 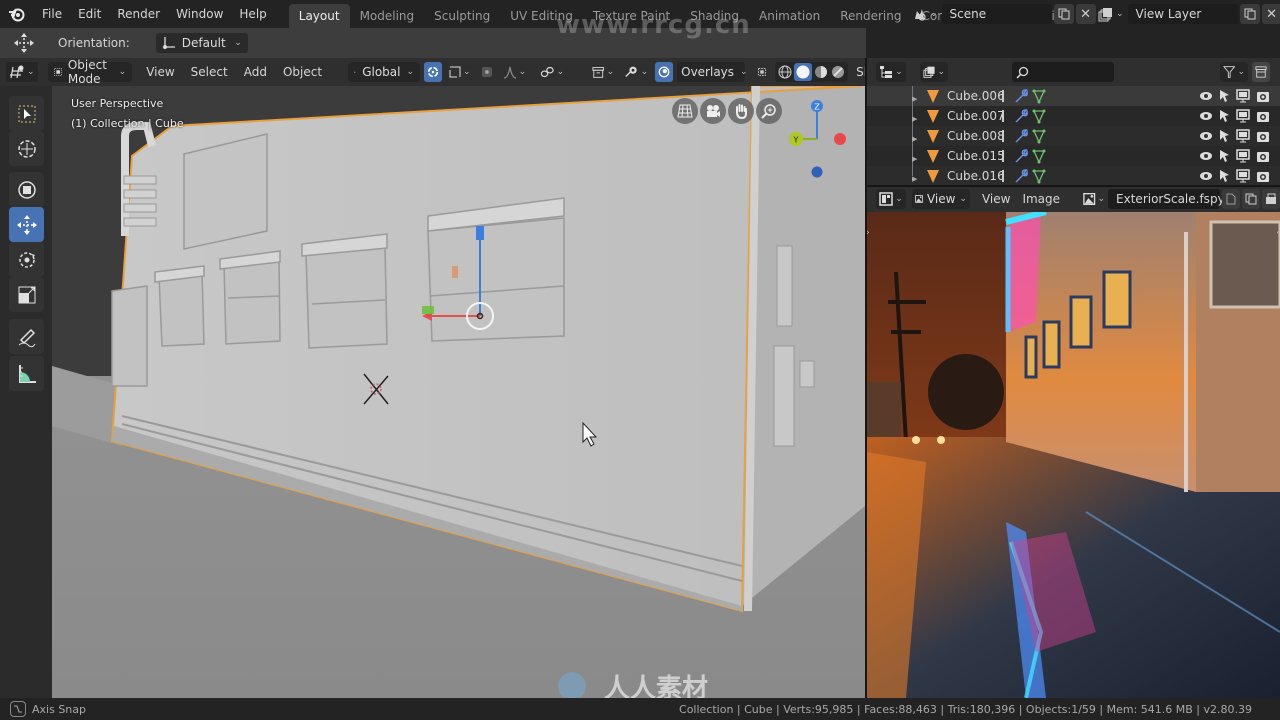 I want to click on blender-logo-icon, so click(x=17, y=14).